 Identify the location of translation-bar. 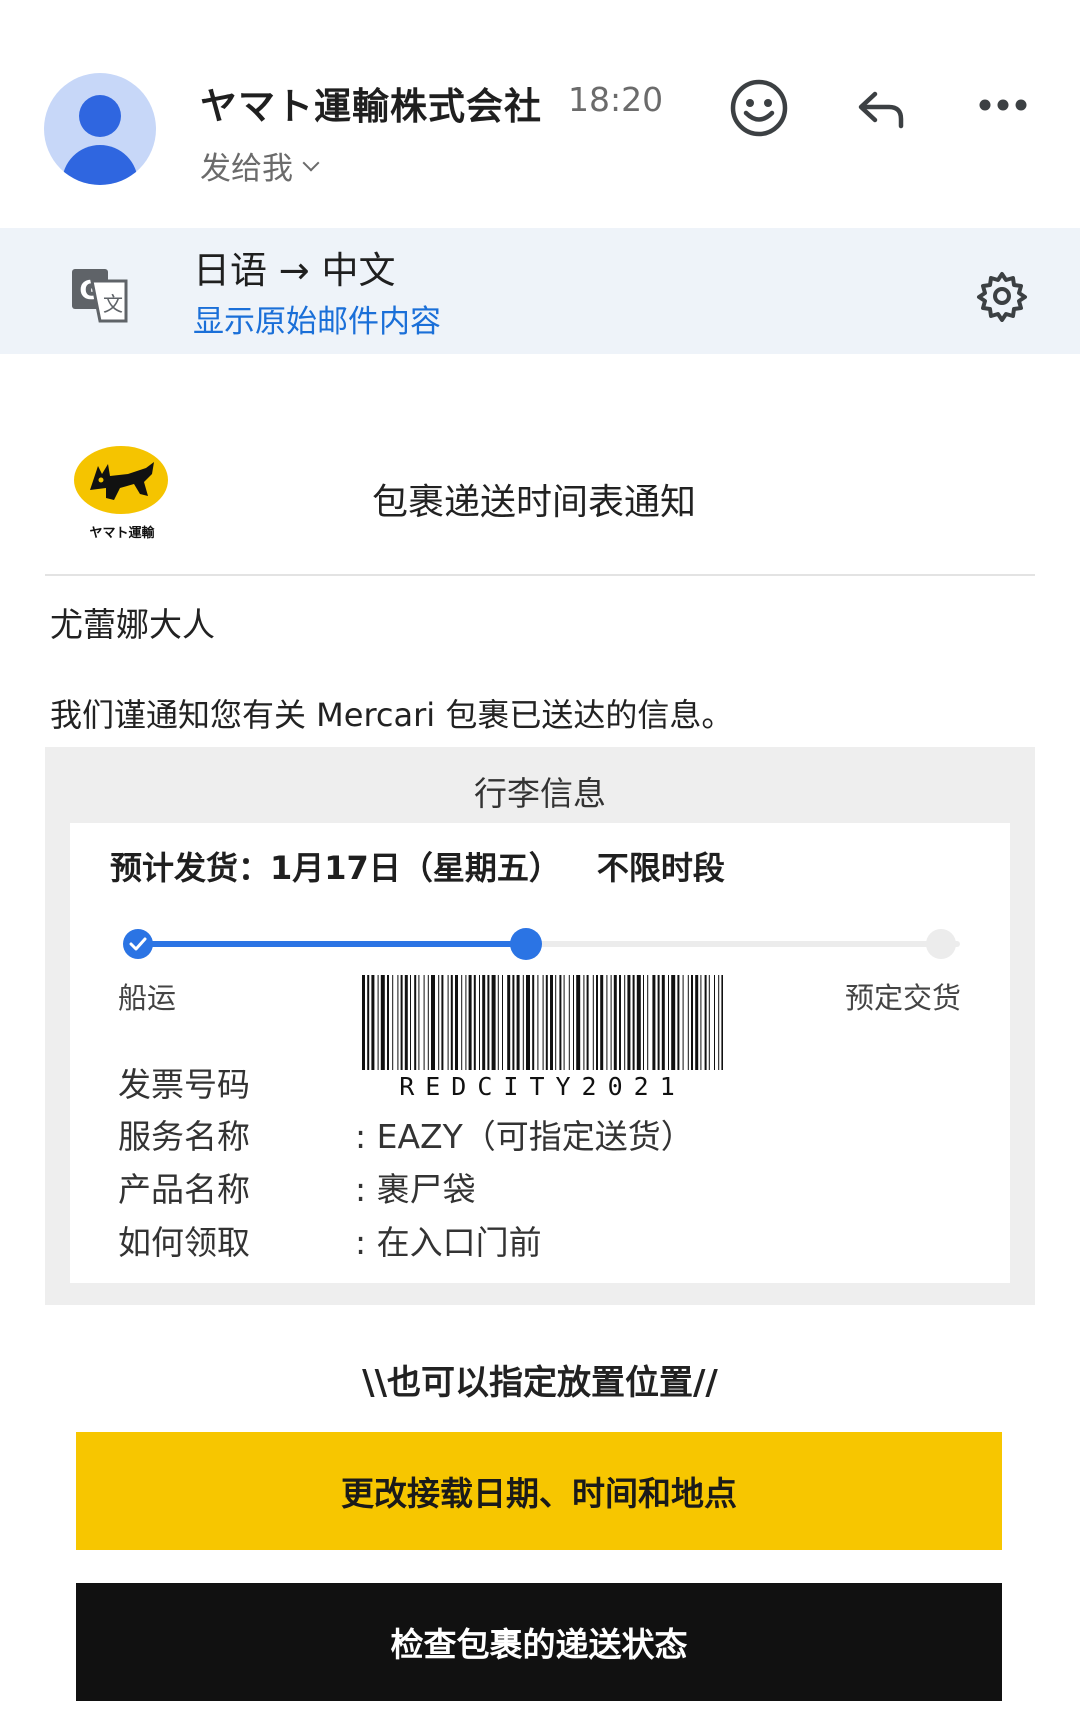
(540, 291).